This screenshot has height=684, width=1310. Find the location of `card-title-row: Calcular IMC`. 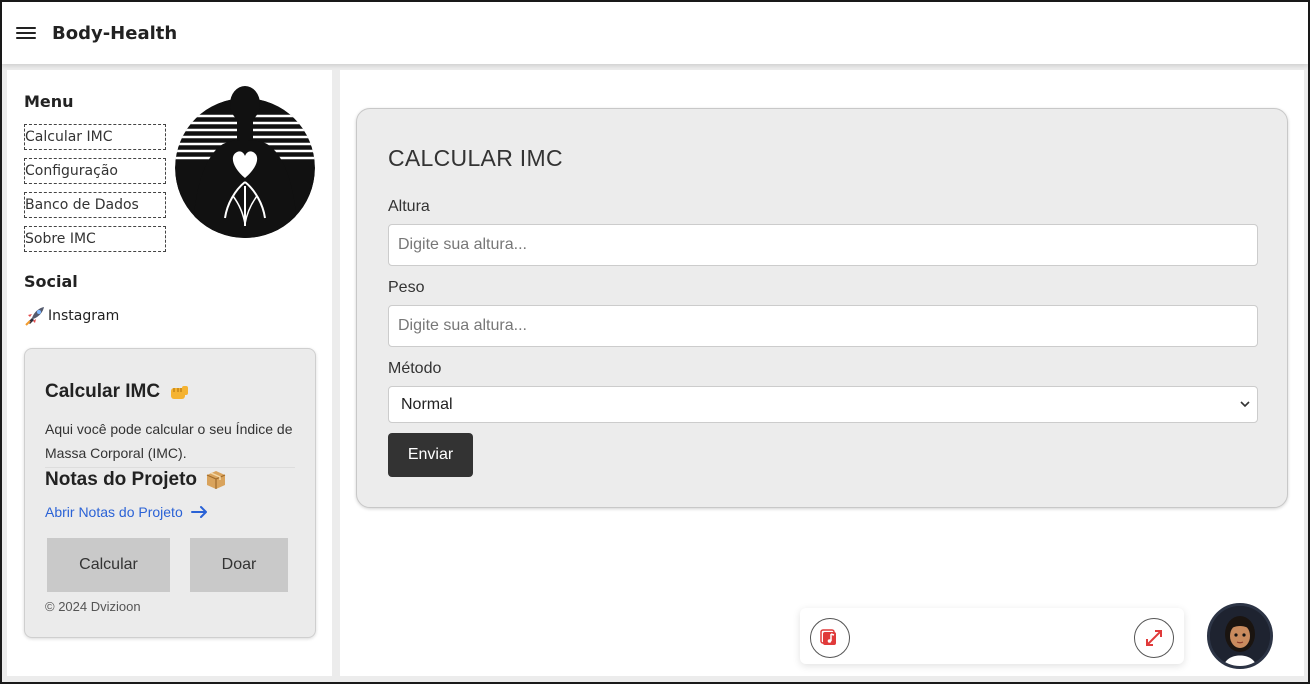

card-title-row: Calcular IMC is located at coordinates (117, 392).